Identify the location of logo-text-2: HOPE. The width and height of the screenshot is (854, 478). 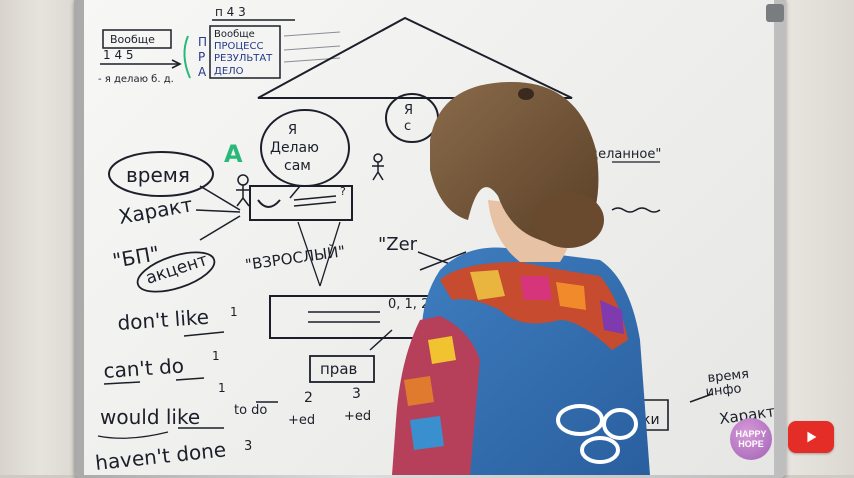
(751, 444).